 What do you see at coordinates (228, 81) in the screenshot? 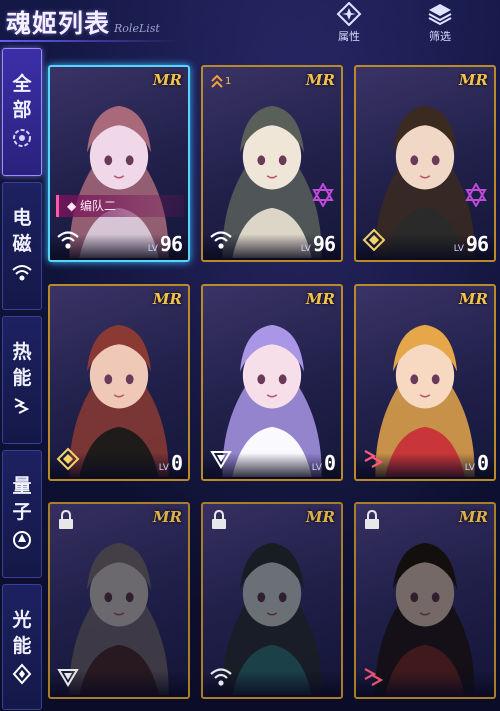
I see `svg-text: 1` at bounding box center [228, 81].